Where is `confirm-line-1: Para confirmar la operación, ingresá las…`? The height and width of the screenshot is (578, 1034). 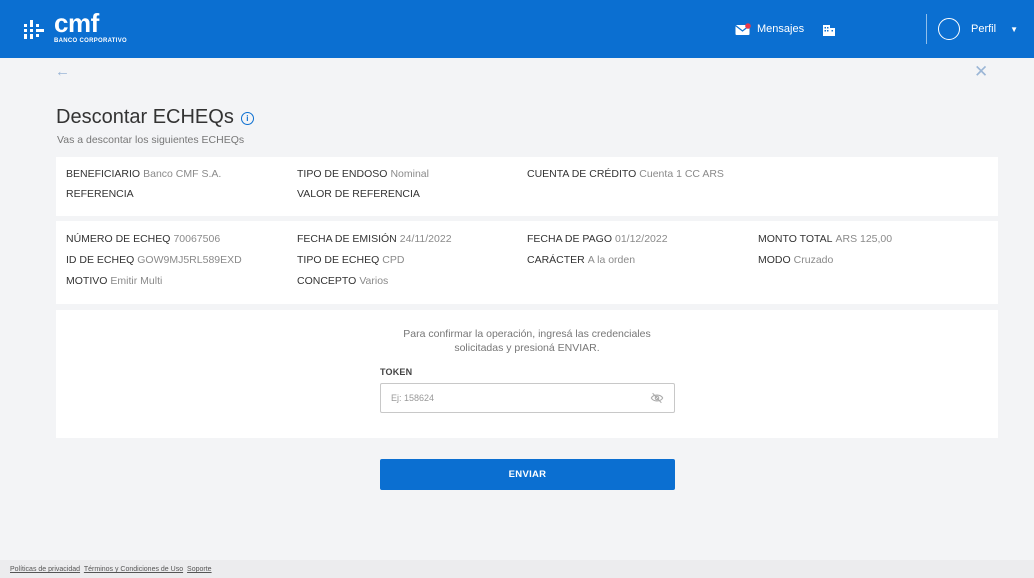
confirm-line-1: Para confirmar la operación, ingresá las… is located at coordinates (527, 334).